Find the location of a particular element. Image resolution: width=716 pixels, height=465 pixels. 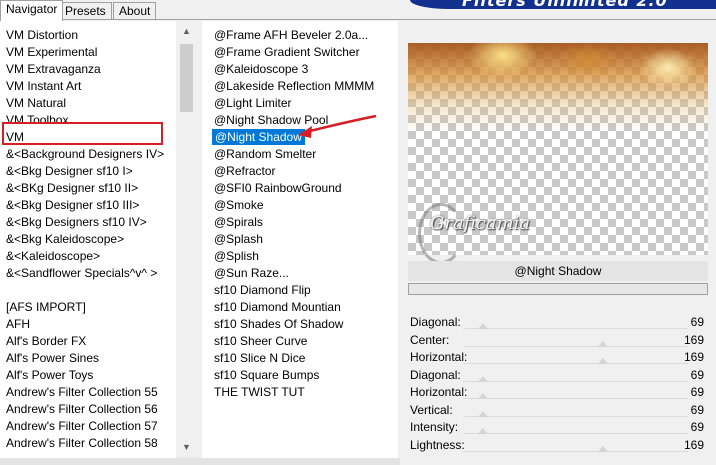

filter-item: sf10 Diamond Mountian is located at coordinates (277, 307).